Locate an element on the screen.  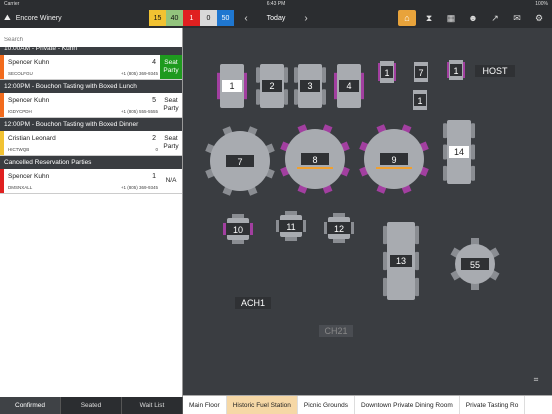
room-tab: Historic Fuel Station is located at coordinates (262, 405).